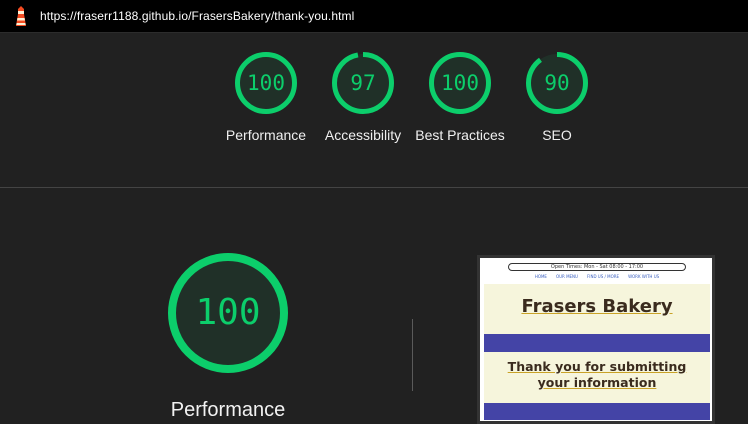 The image size is (748, 424). What do you see at coordinates (540, 276) in the screenshot?
I see `preview-nav-item: HOME` at bounding box center [540, 276].